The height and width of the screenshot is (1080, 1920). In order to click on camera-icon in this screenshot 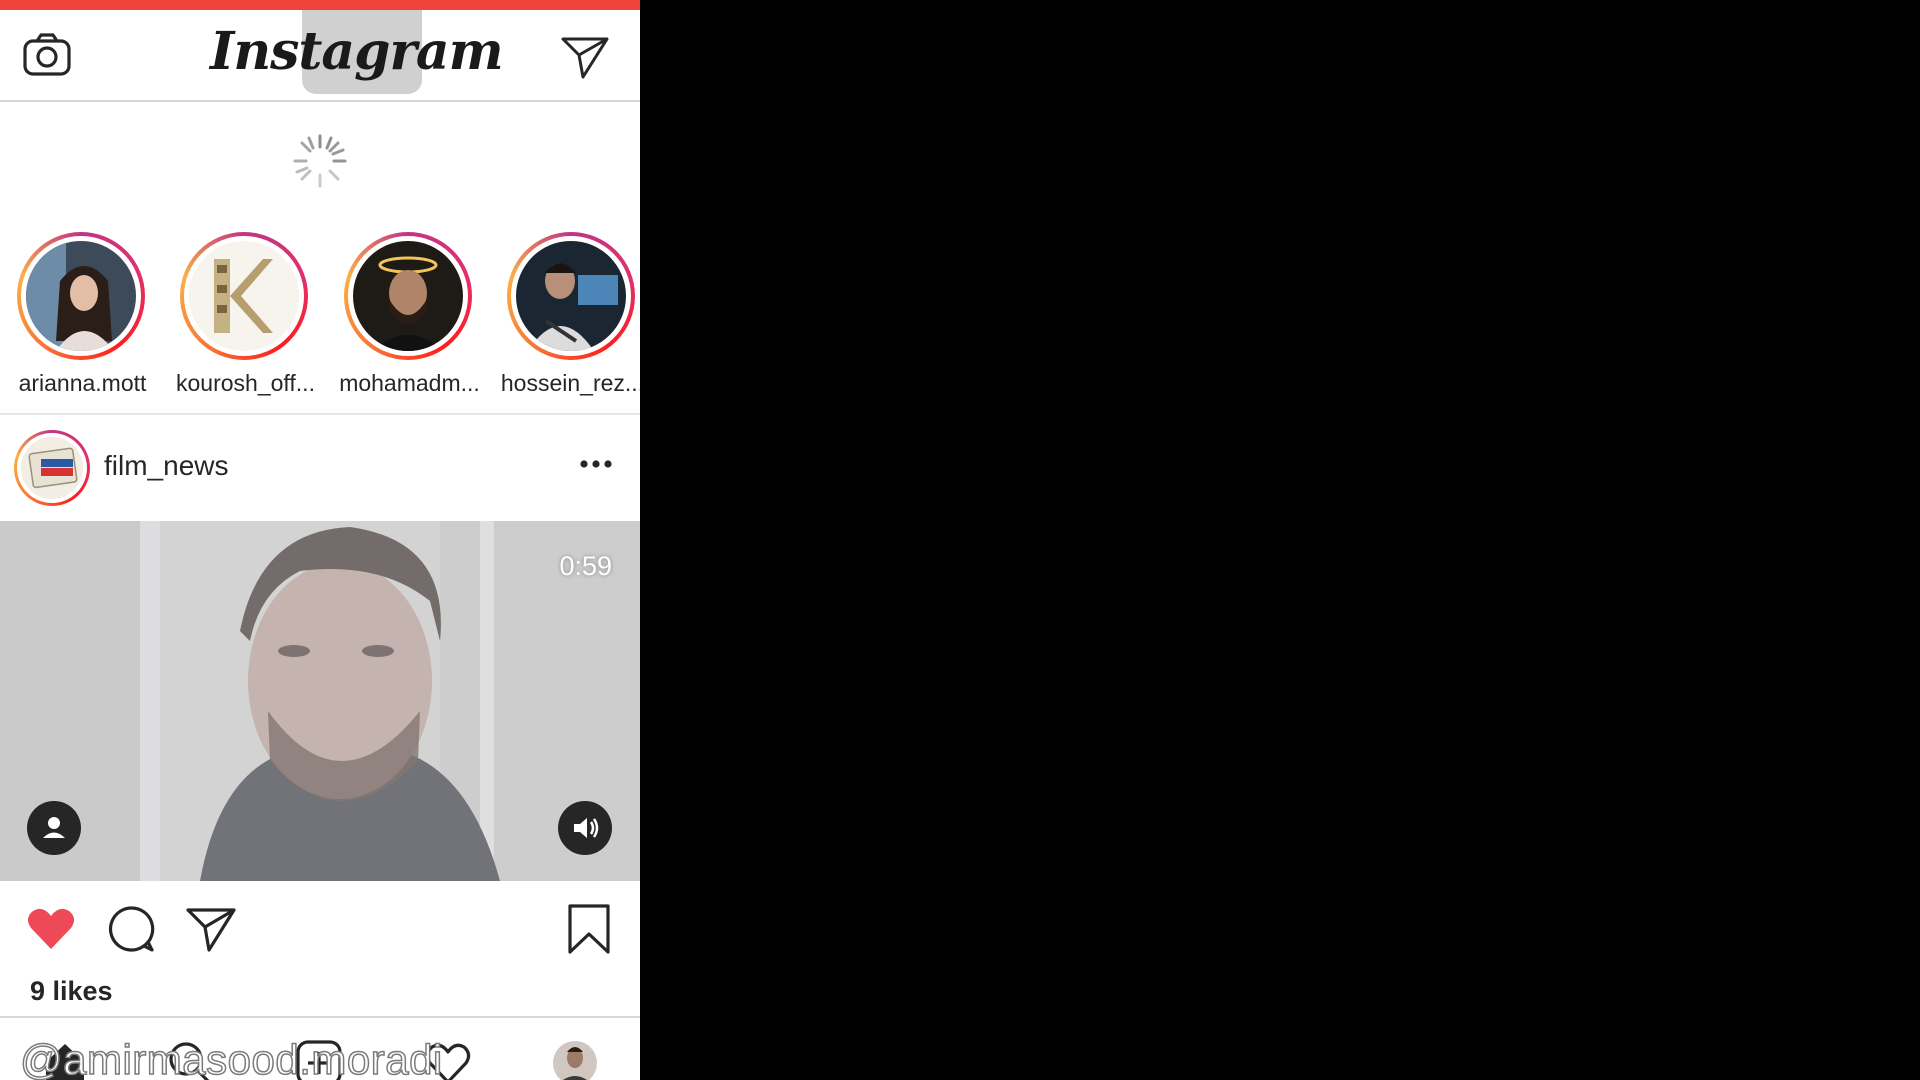, I will do `click(47, 55)`.